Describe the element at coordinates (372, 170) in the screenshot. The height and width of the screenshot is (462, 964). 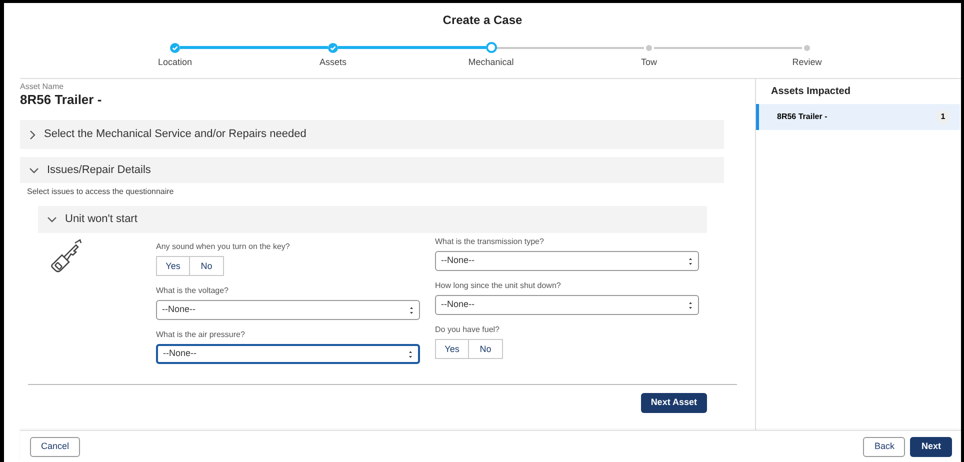
I see `section-header: Issues/Repair Details` at that location.